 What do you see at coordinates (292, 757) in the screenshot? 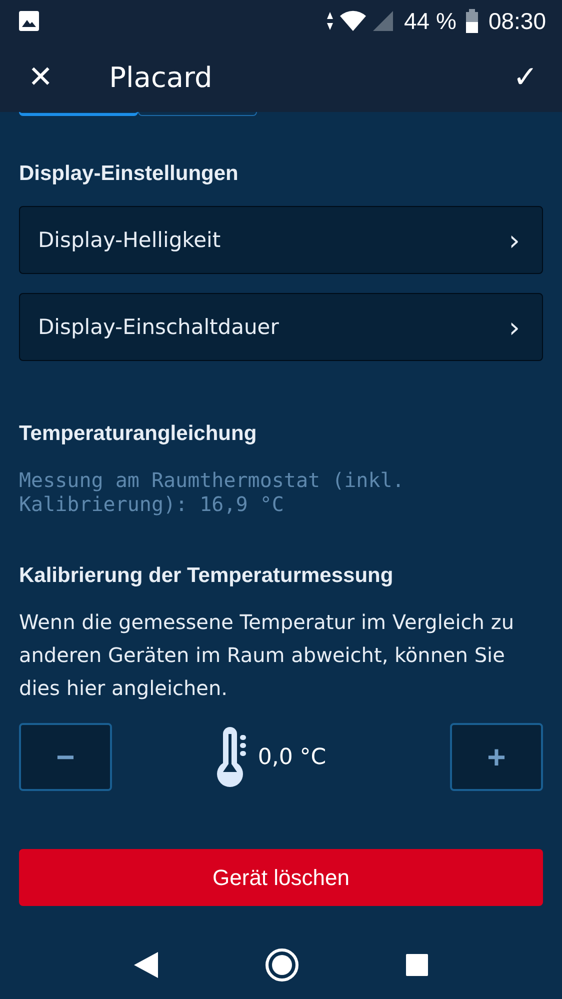
I see `temperature-value: 0,0 °C` at bounding box center [292, 757].